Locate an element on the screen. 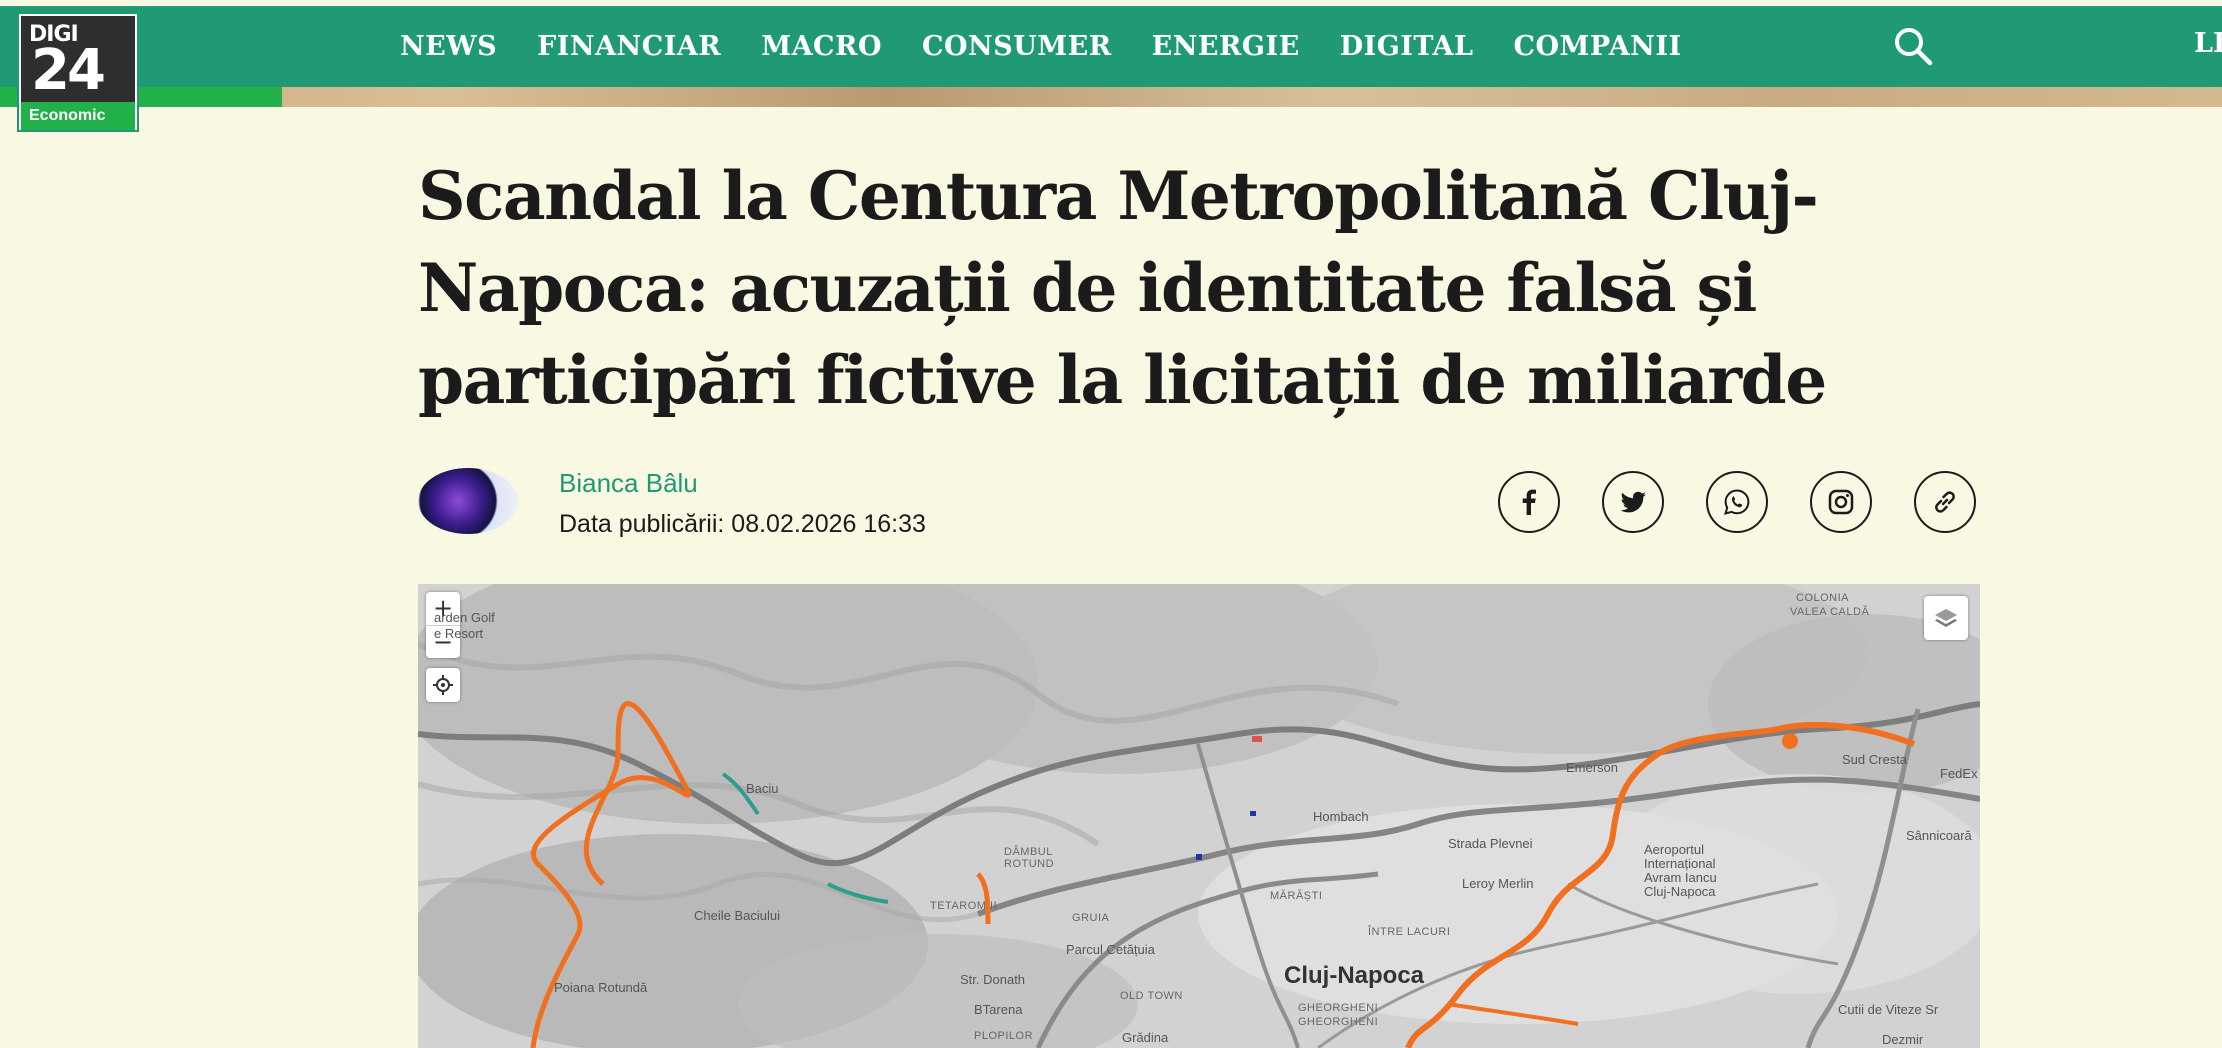 This screenshot has width=2222, height=1048. map-label: MĂRĂȘTI is located at coordinates (1296, 896).